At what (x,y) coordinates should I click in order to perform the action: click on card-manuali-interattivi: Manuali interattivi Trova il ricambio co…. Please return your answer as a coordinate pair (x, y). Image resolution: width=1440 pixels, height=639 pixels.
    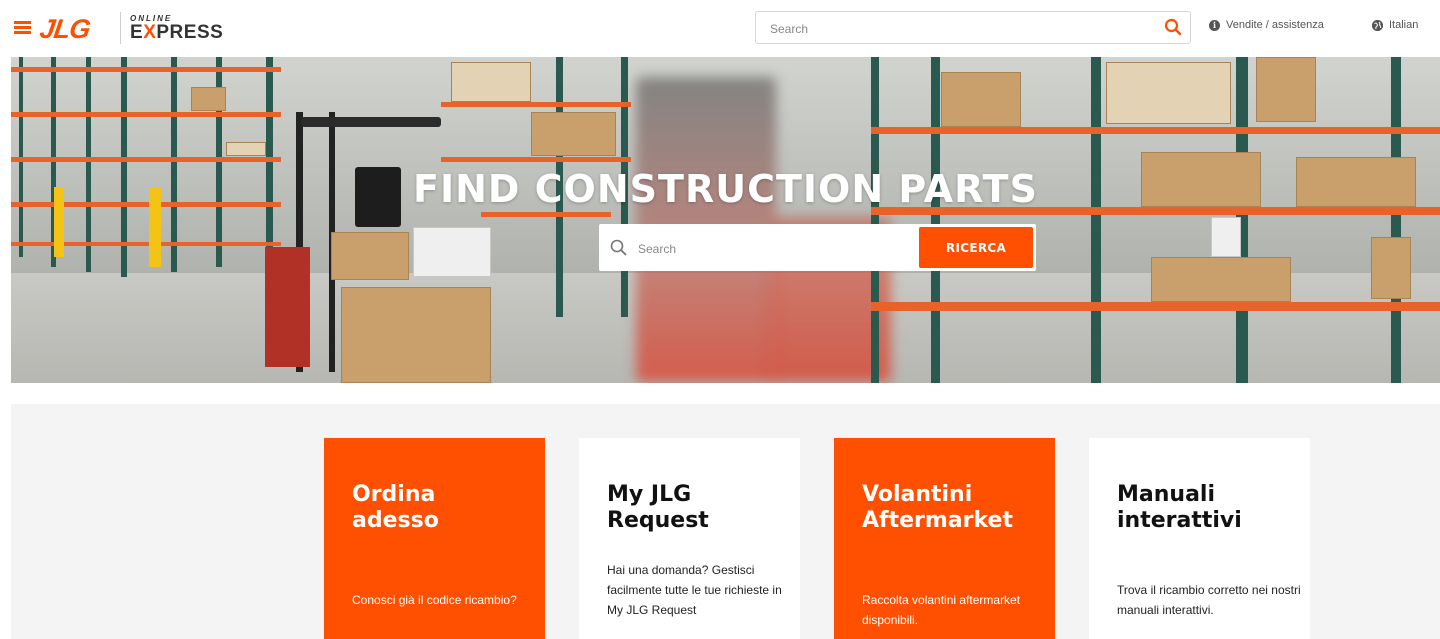
    Looking at the image, I should click on (1199, 538).